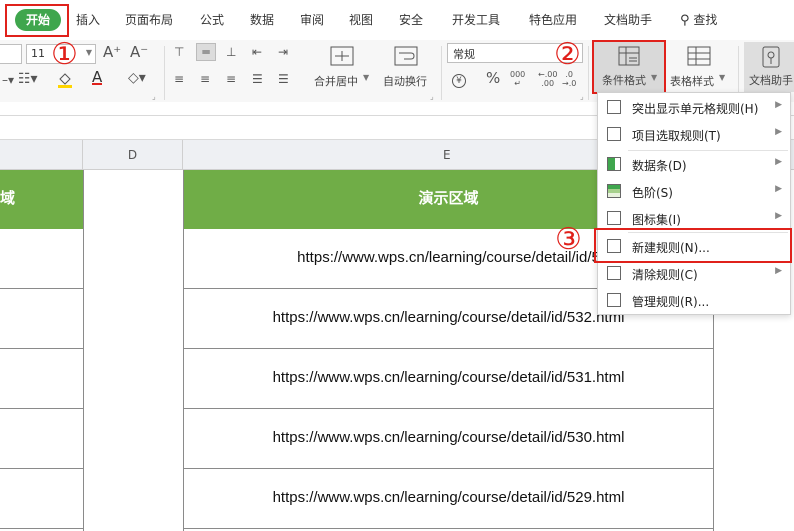 This screenshot has width=794, height=531. What do you see at coordinates (133, 155) in the screenshot?
I see `column-header-d: D` at bounding box center [133, 155].